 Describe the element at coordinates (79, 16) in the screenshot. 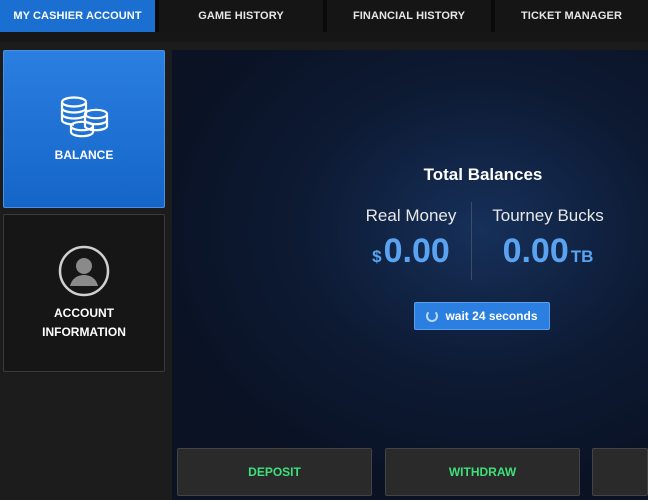

I see `tab-my-cashier-account: MY CASHIER ACCOUNT` at that location.